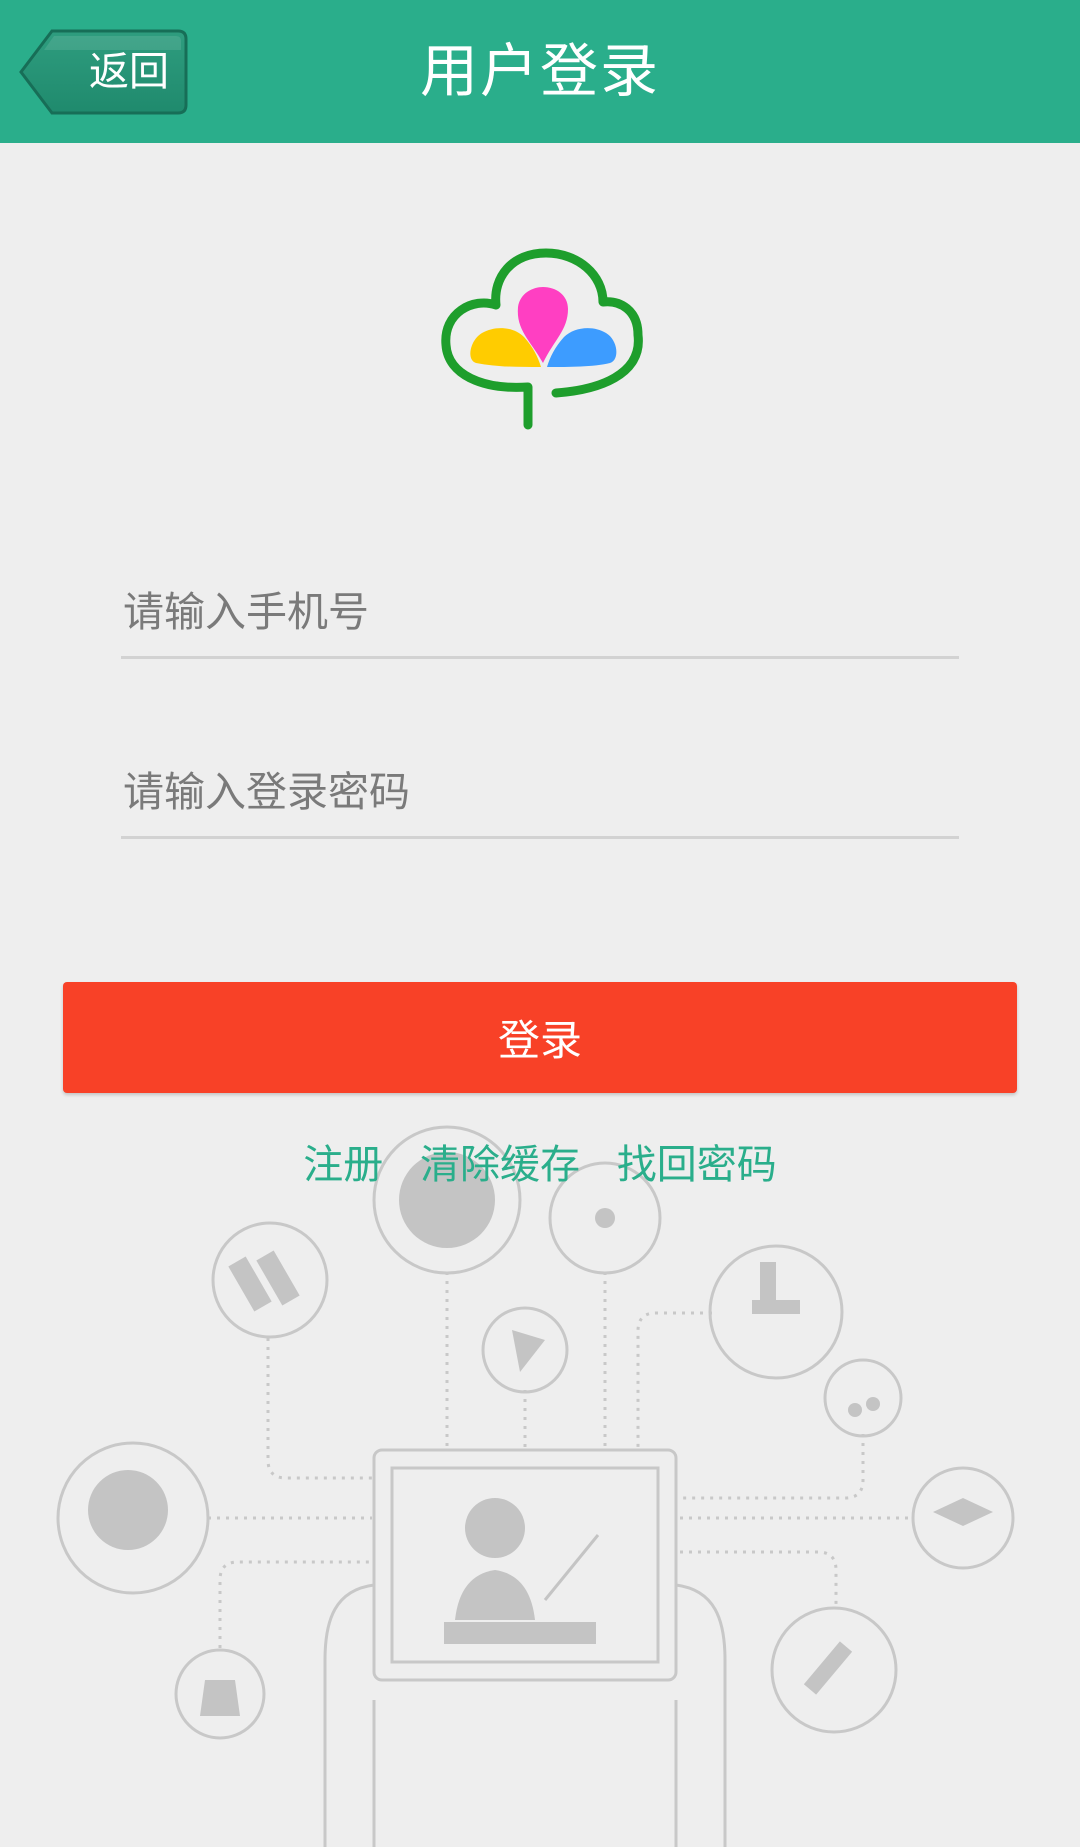 This screenshot has height=1847, width=1080. What do you see at coordinates (343, 1165) in the screenshot?
I see `register-link: 注册` at bounding box center [343, 1165].